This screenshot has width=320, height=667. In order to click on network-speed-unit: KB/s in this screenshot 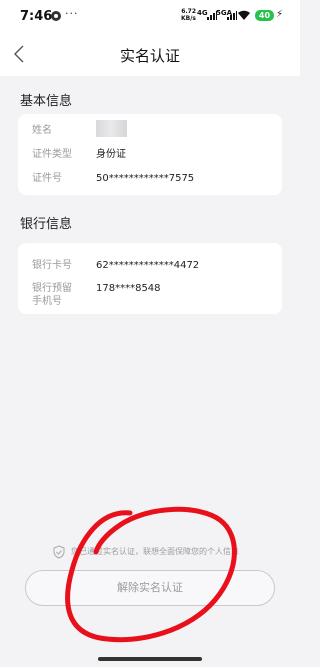, I will do `click(188, 18)`.